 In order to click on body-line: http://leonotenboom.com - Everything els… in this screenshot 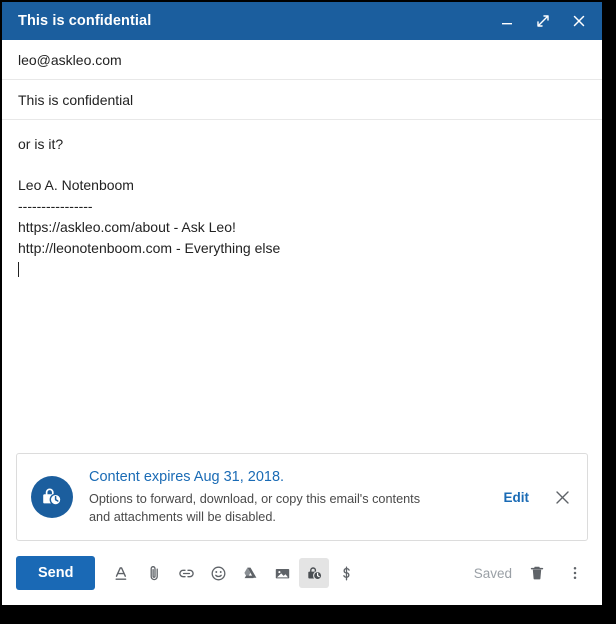, I will do `click(149, 248)`.